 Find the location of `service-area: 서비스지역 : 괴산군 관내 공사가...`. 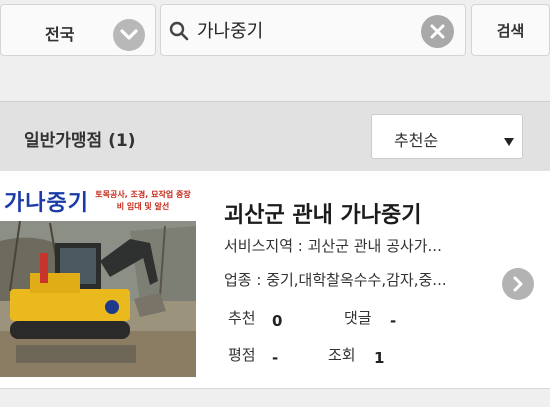

service-area: 서비스지역 : 괴산군 관내 공사가... is located at coordinates (333, 246).